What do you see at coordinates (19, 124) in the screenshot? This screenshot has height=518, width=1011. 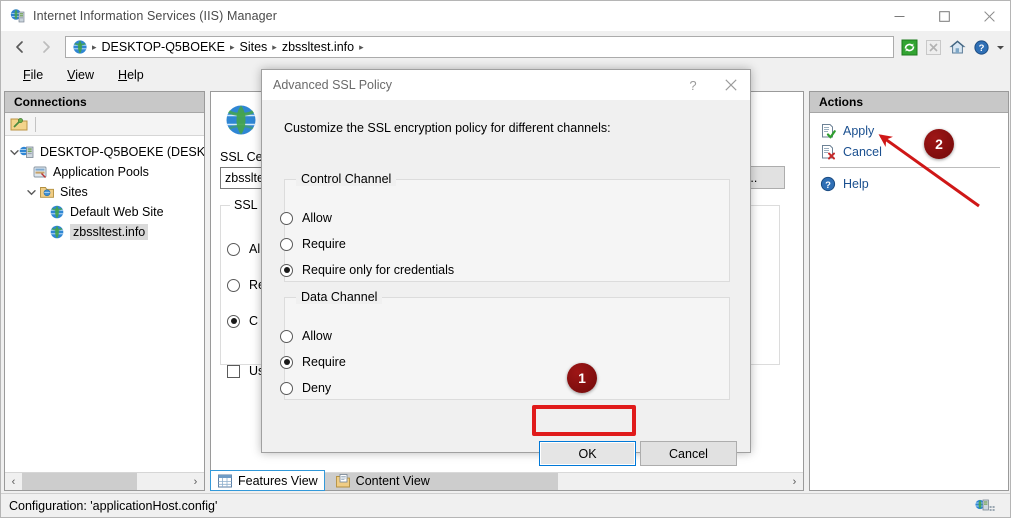 I see `add-connection-icon` at bounding box center [19, 124].